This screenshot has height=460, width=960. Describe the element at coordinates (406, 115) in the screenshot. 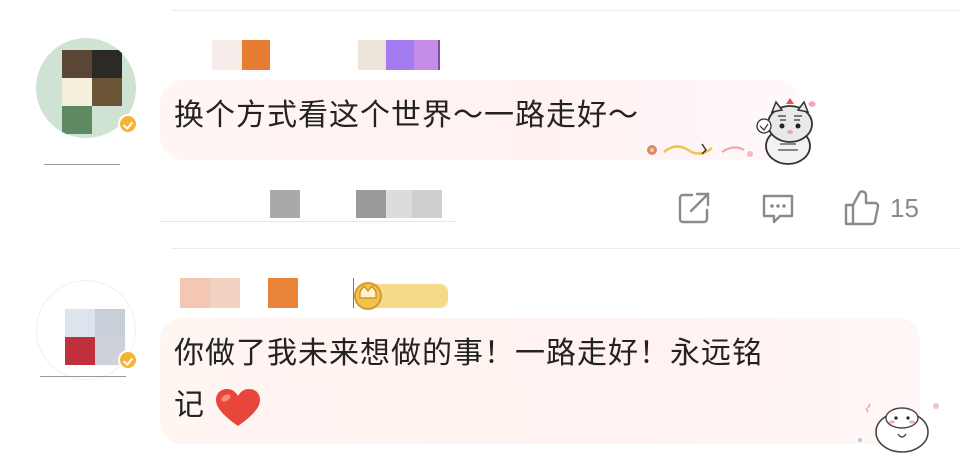

I see `comment-text: 换个方式看这个世界～一路走好～` at that location.